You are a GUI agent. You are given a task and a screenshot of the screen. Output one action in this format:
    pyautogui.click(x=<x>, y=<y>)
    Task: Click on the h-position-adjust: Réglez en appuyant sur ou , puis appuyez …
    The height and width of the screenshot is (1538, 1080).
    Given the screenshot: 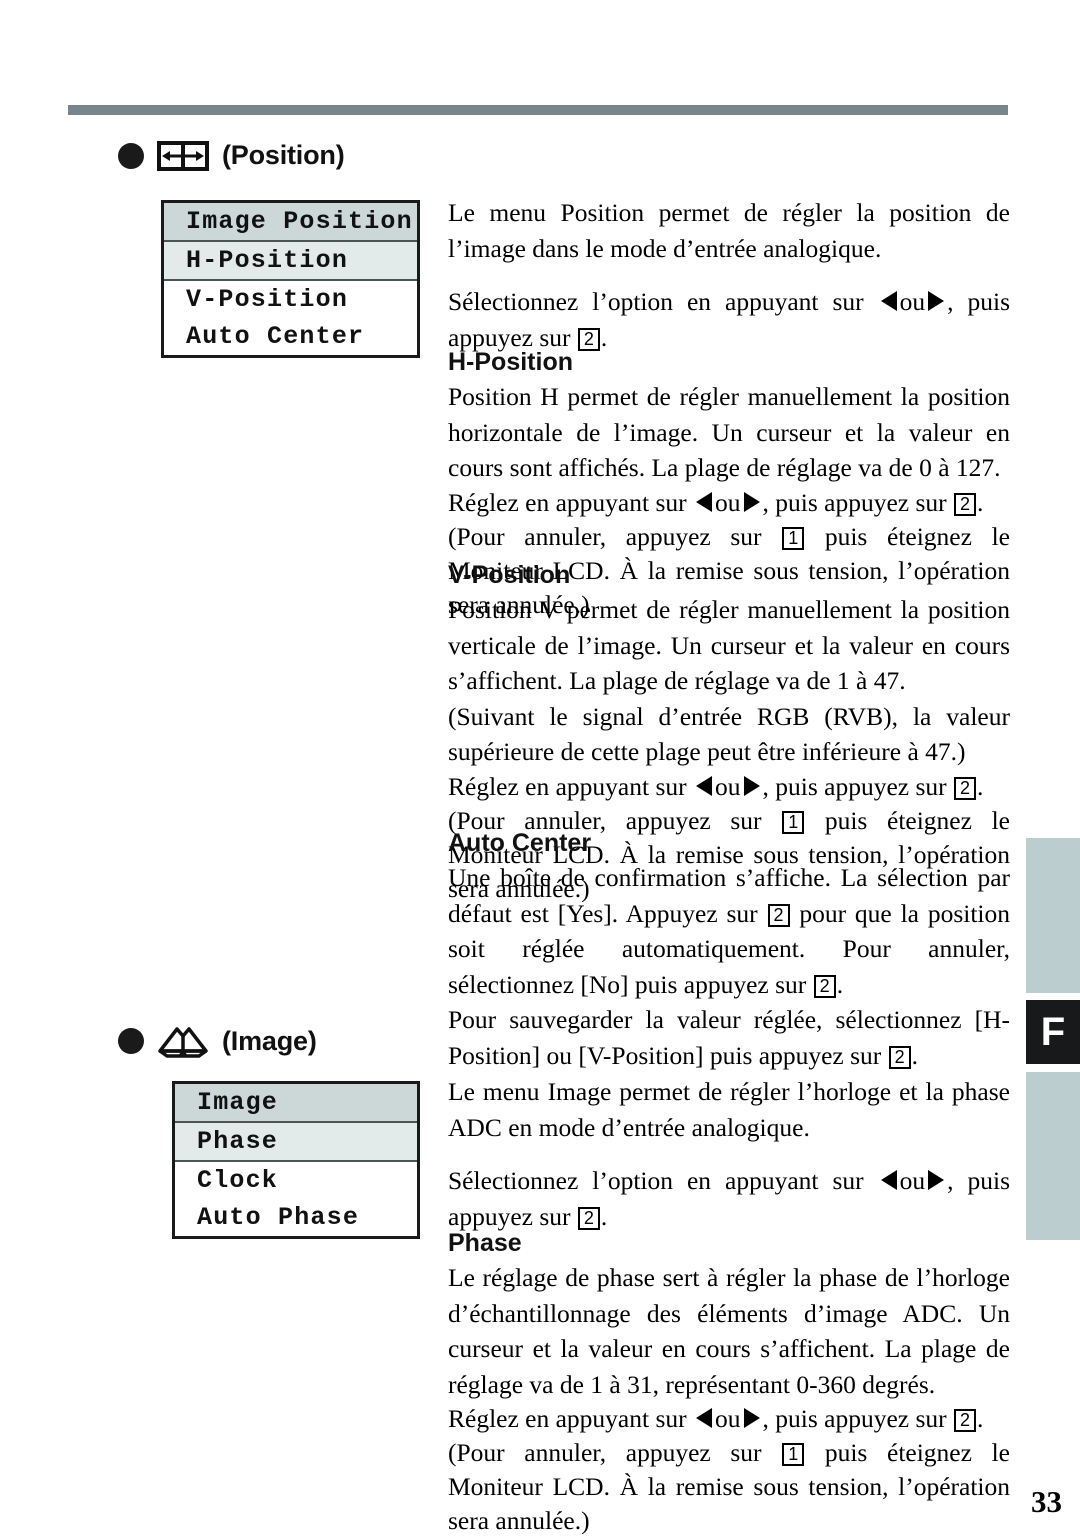 What is the action you would take?
    pyautogui.click(x=729, y=503)
    